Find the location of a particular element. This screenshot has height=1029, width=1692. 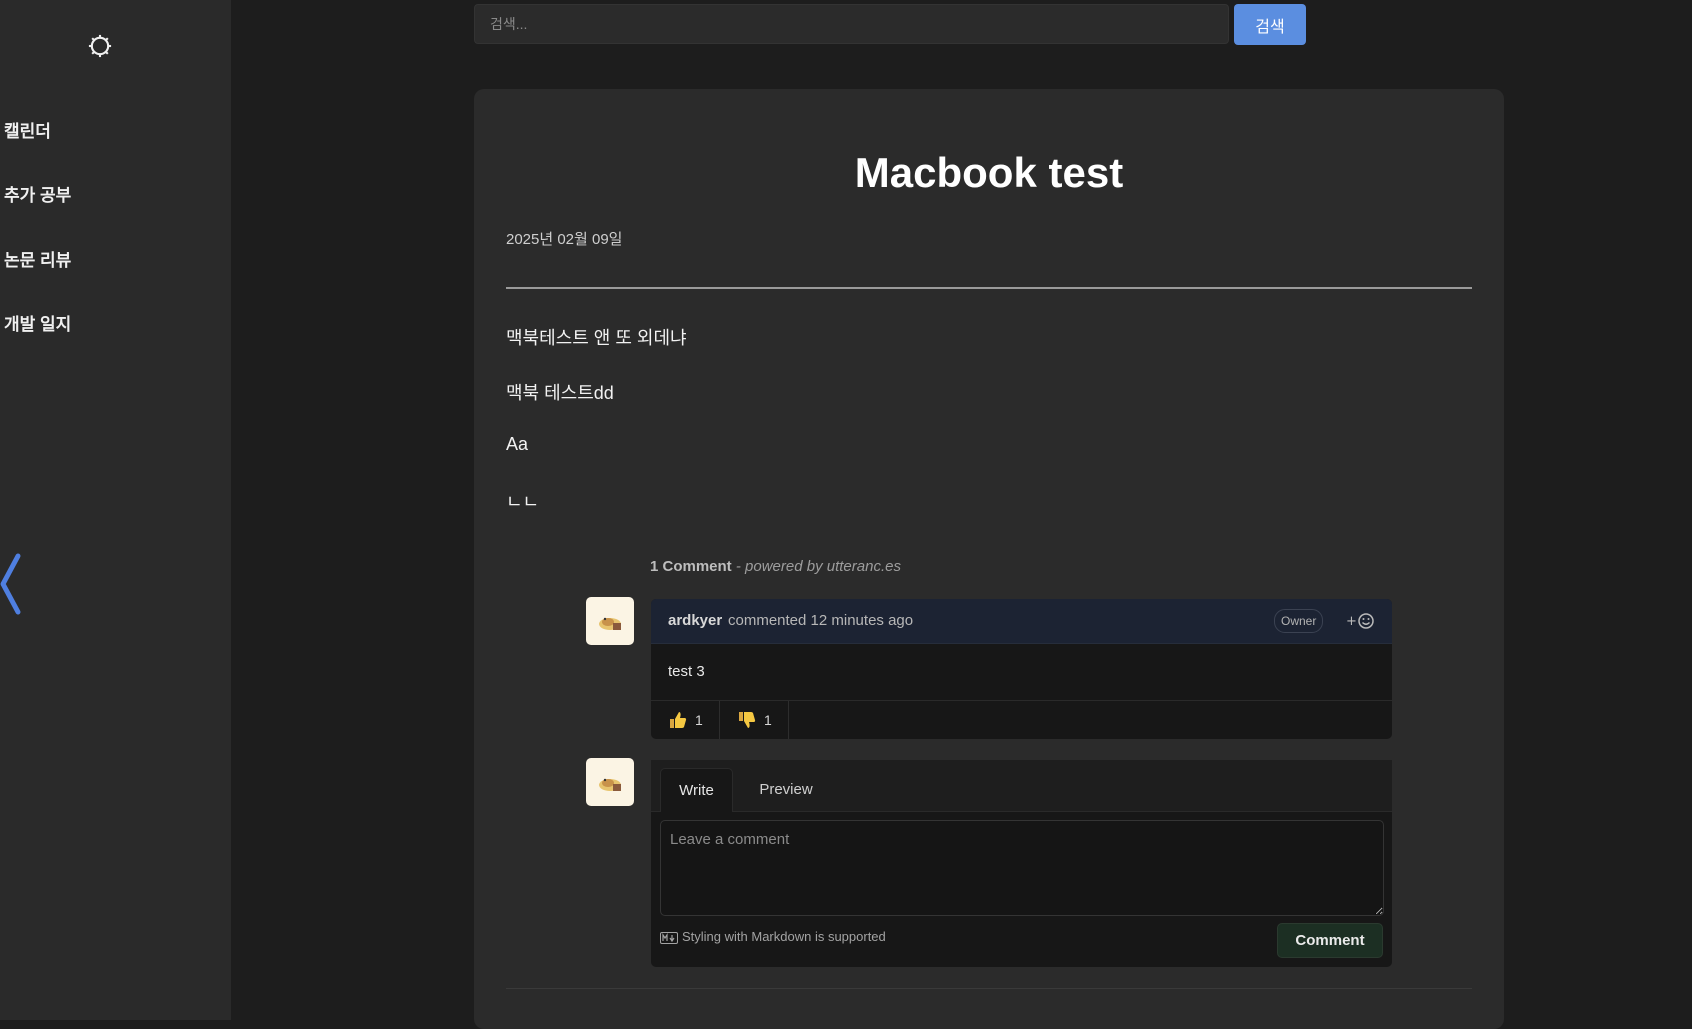

post-body-line: 맥북테스트 앤 또 외데냐 is located at coordinates (596, 338).